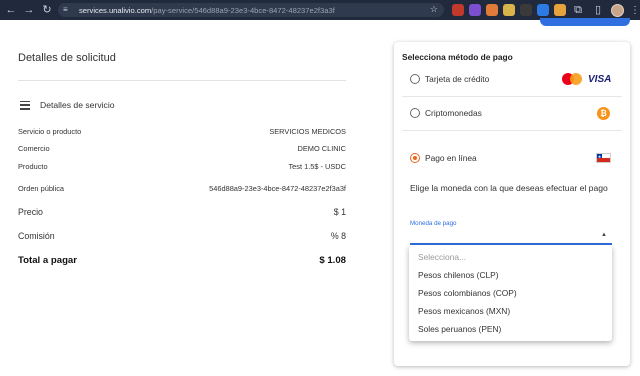  Describe the element at coordinates (598, 10) in the screenshot. I see `sidebar-icon: ▯` at that location.